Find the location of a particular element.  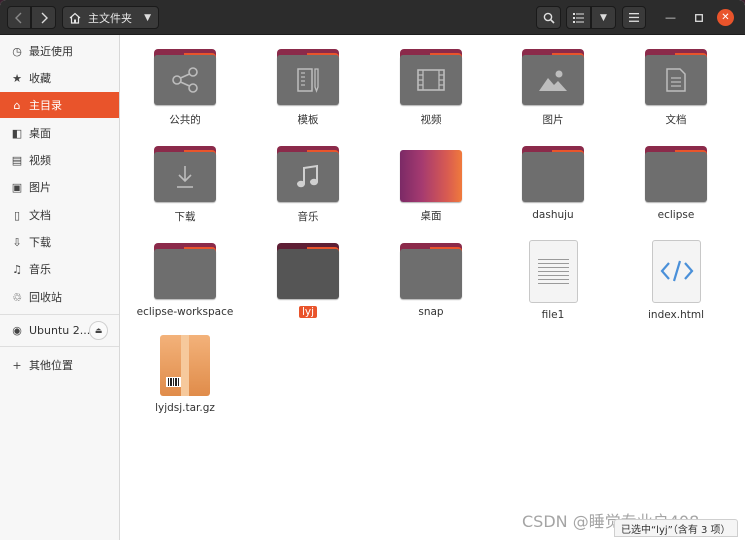

path-bar-home: 主文件夹 ▼ is located at coordinates (110, 17).